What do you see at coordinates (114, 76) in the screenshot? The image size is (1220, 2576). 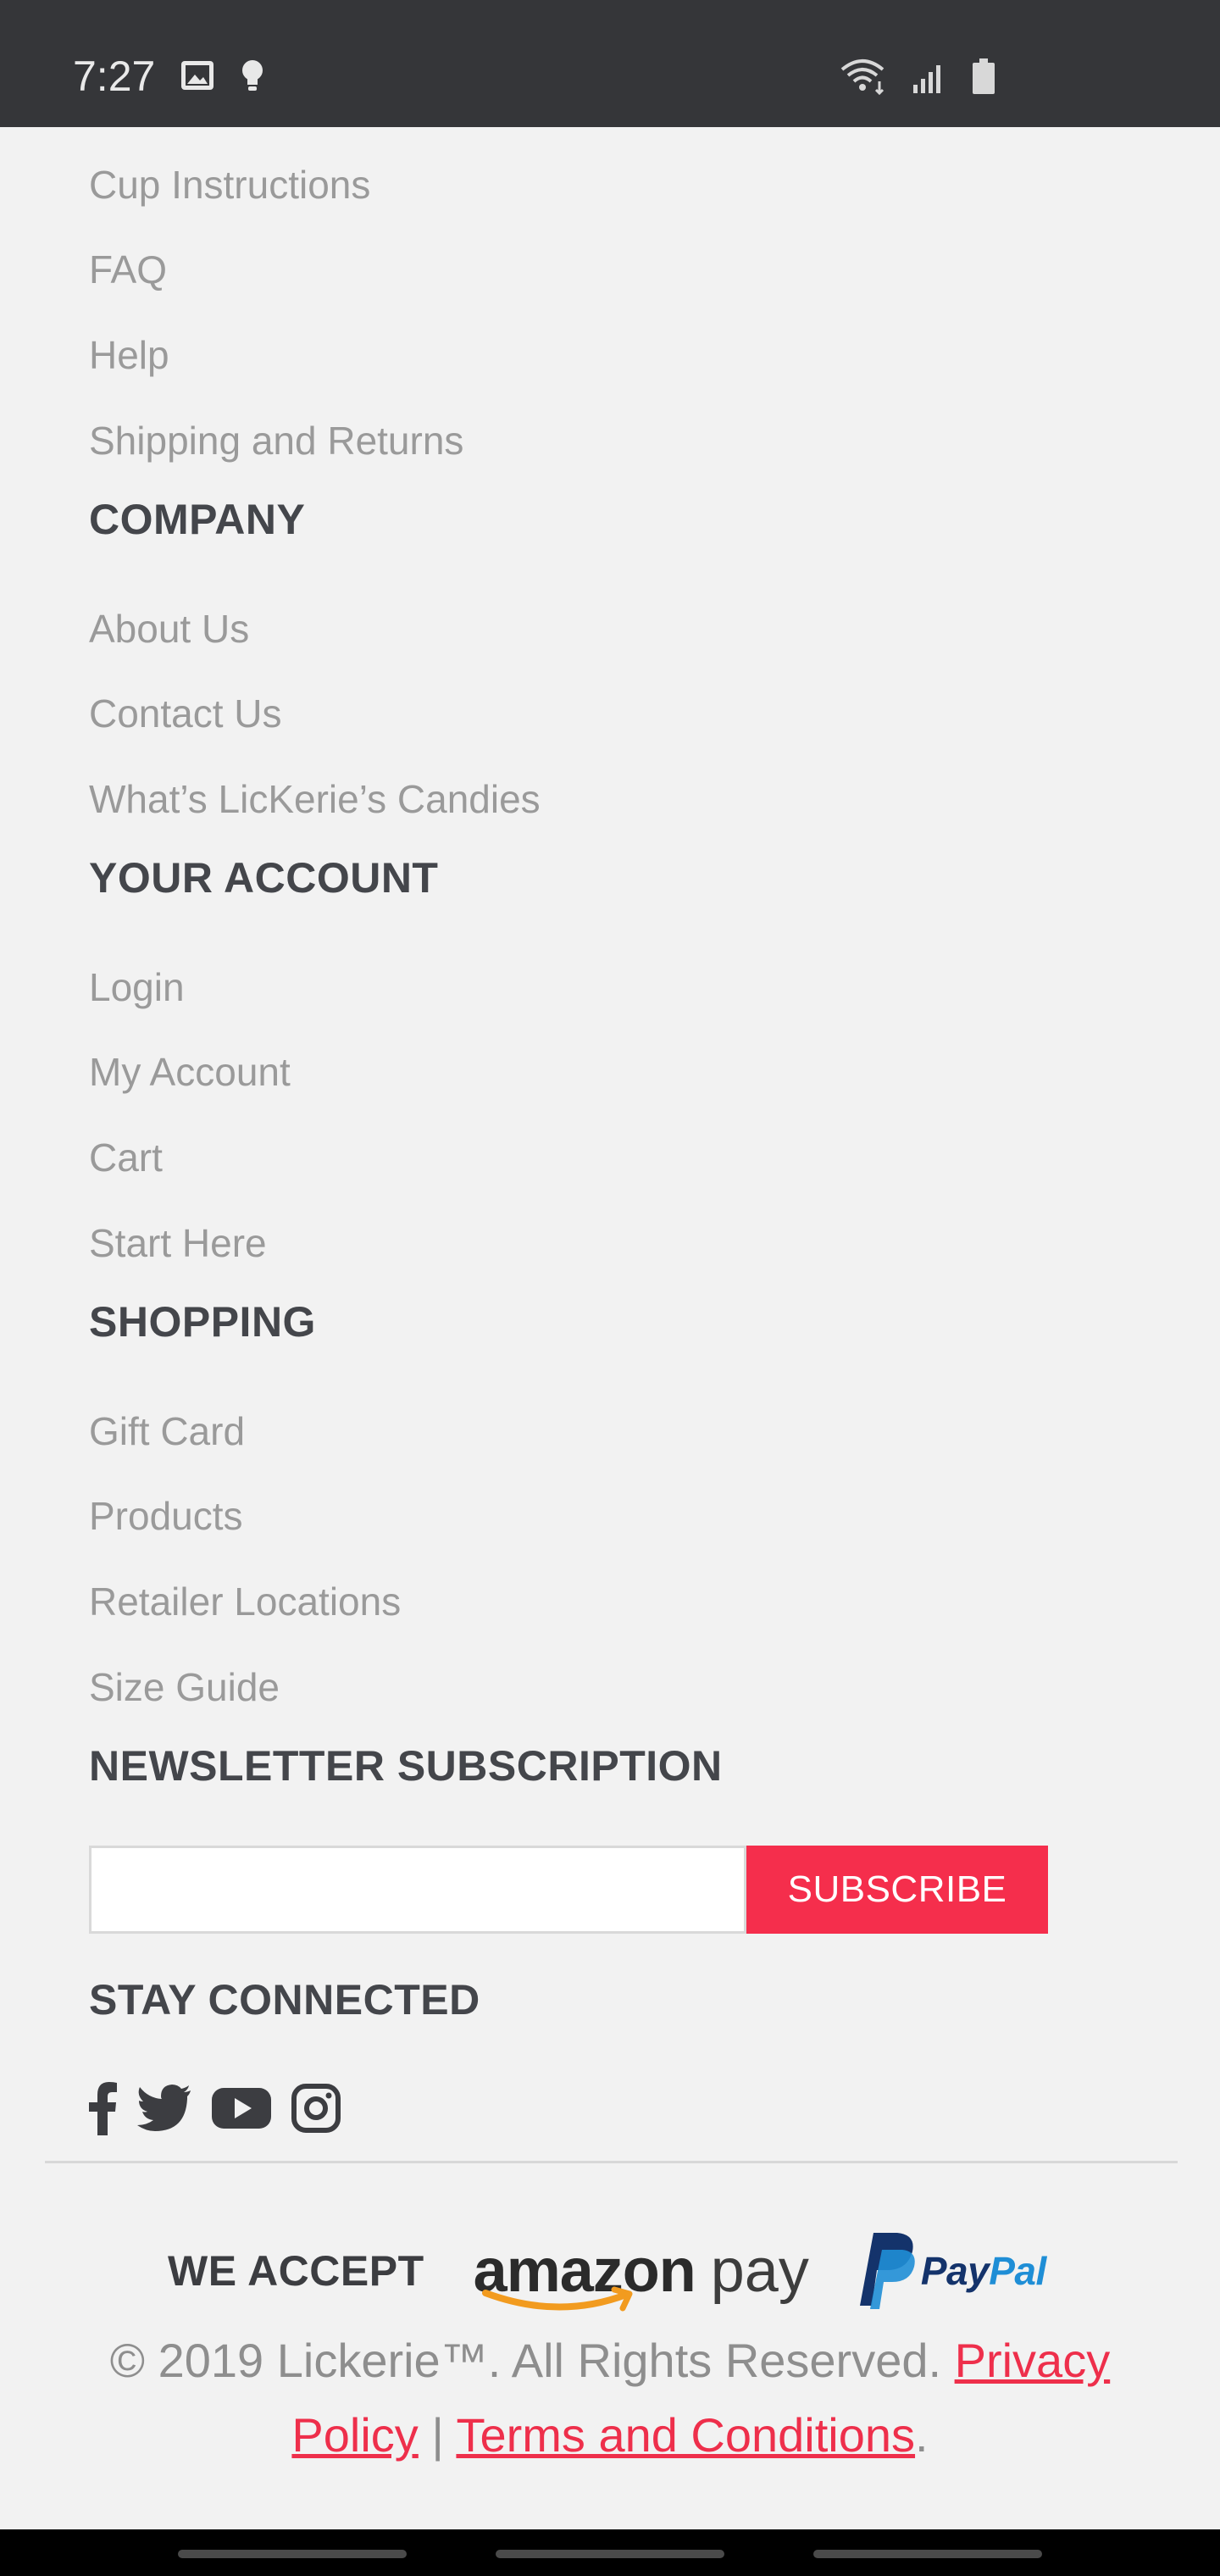 I see `status-time: 7:27` at bounding box center [114, 76].